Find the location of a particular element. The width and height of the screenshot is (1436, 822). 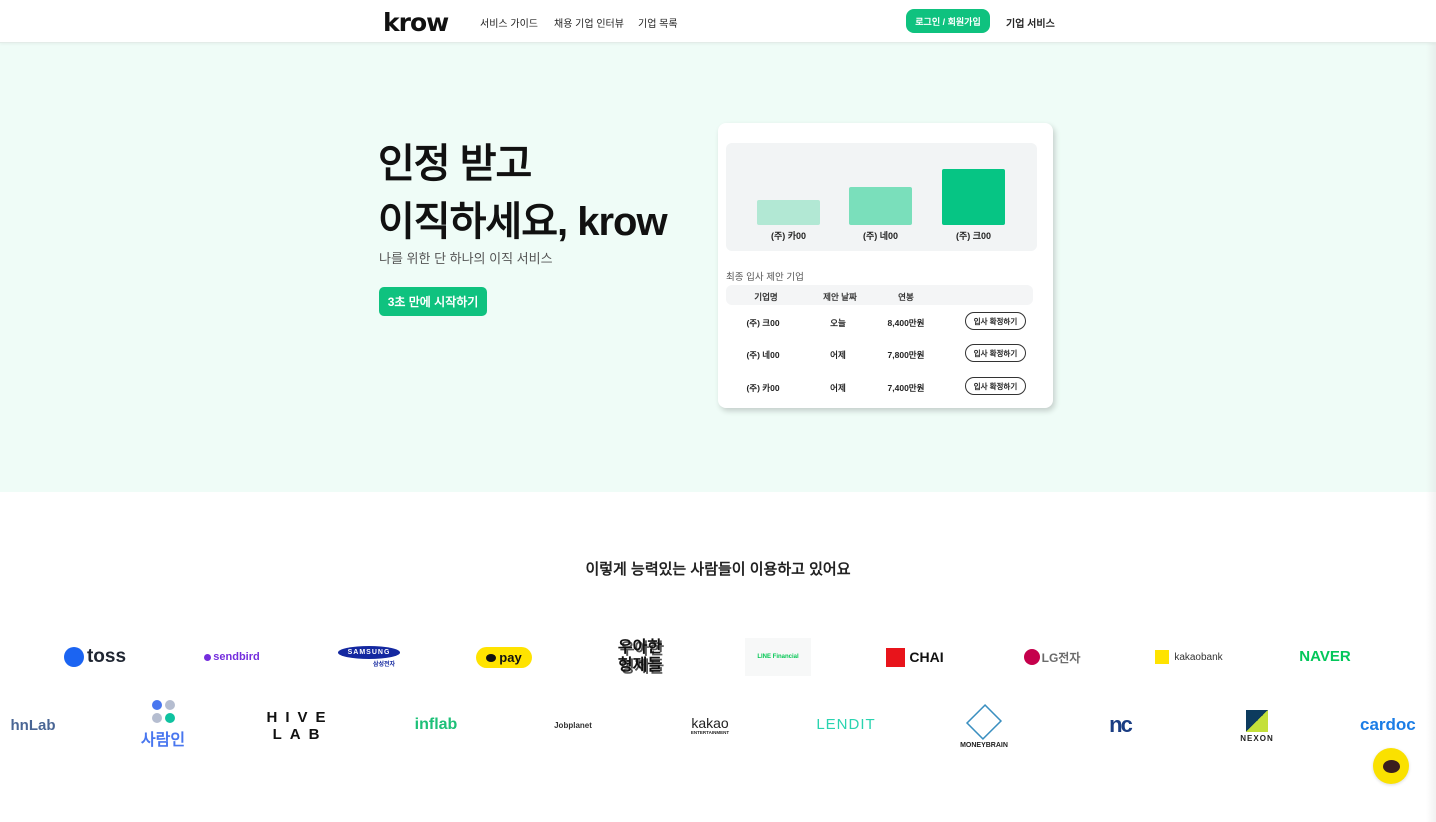

logo-nexon: NEXON is located at coordinates (1257, 726).